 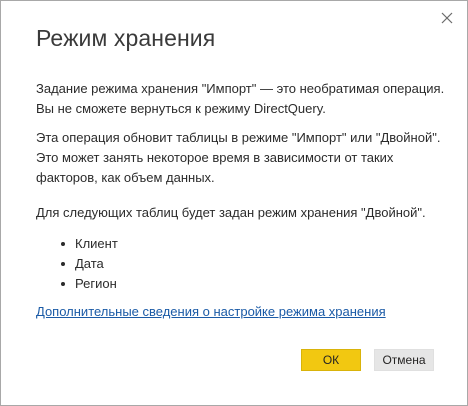 I want to click on list-item: Дата, so click(x=89, y=264).